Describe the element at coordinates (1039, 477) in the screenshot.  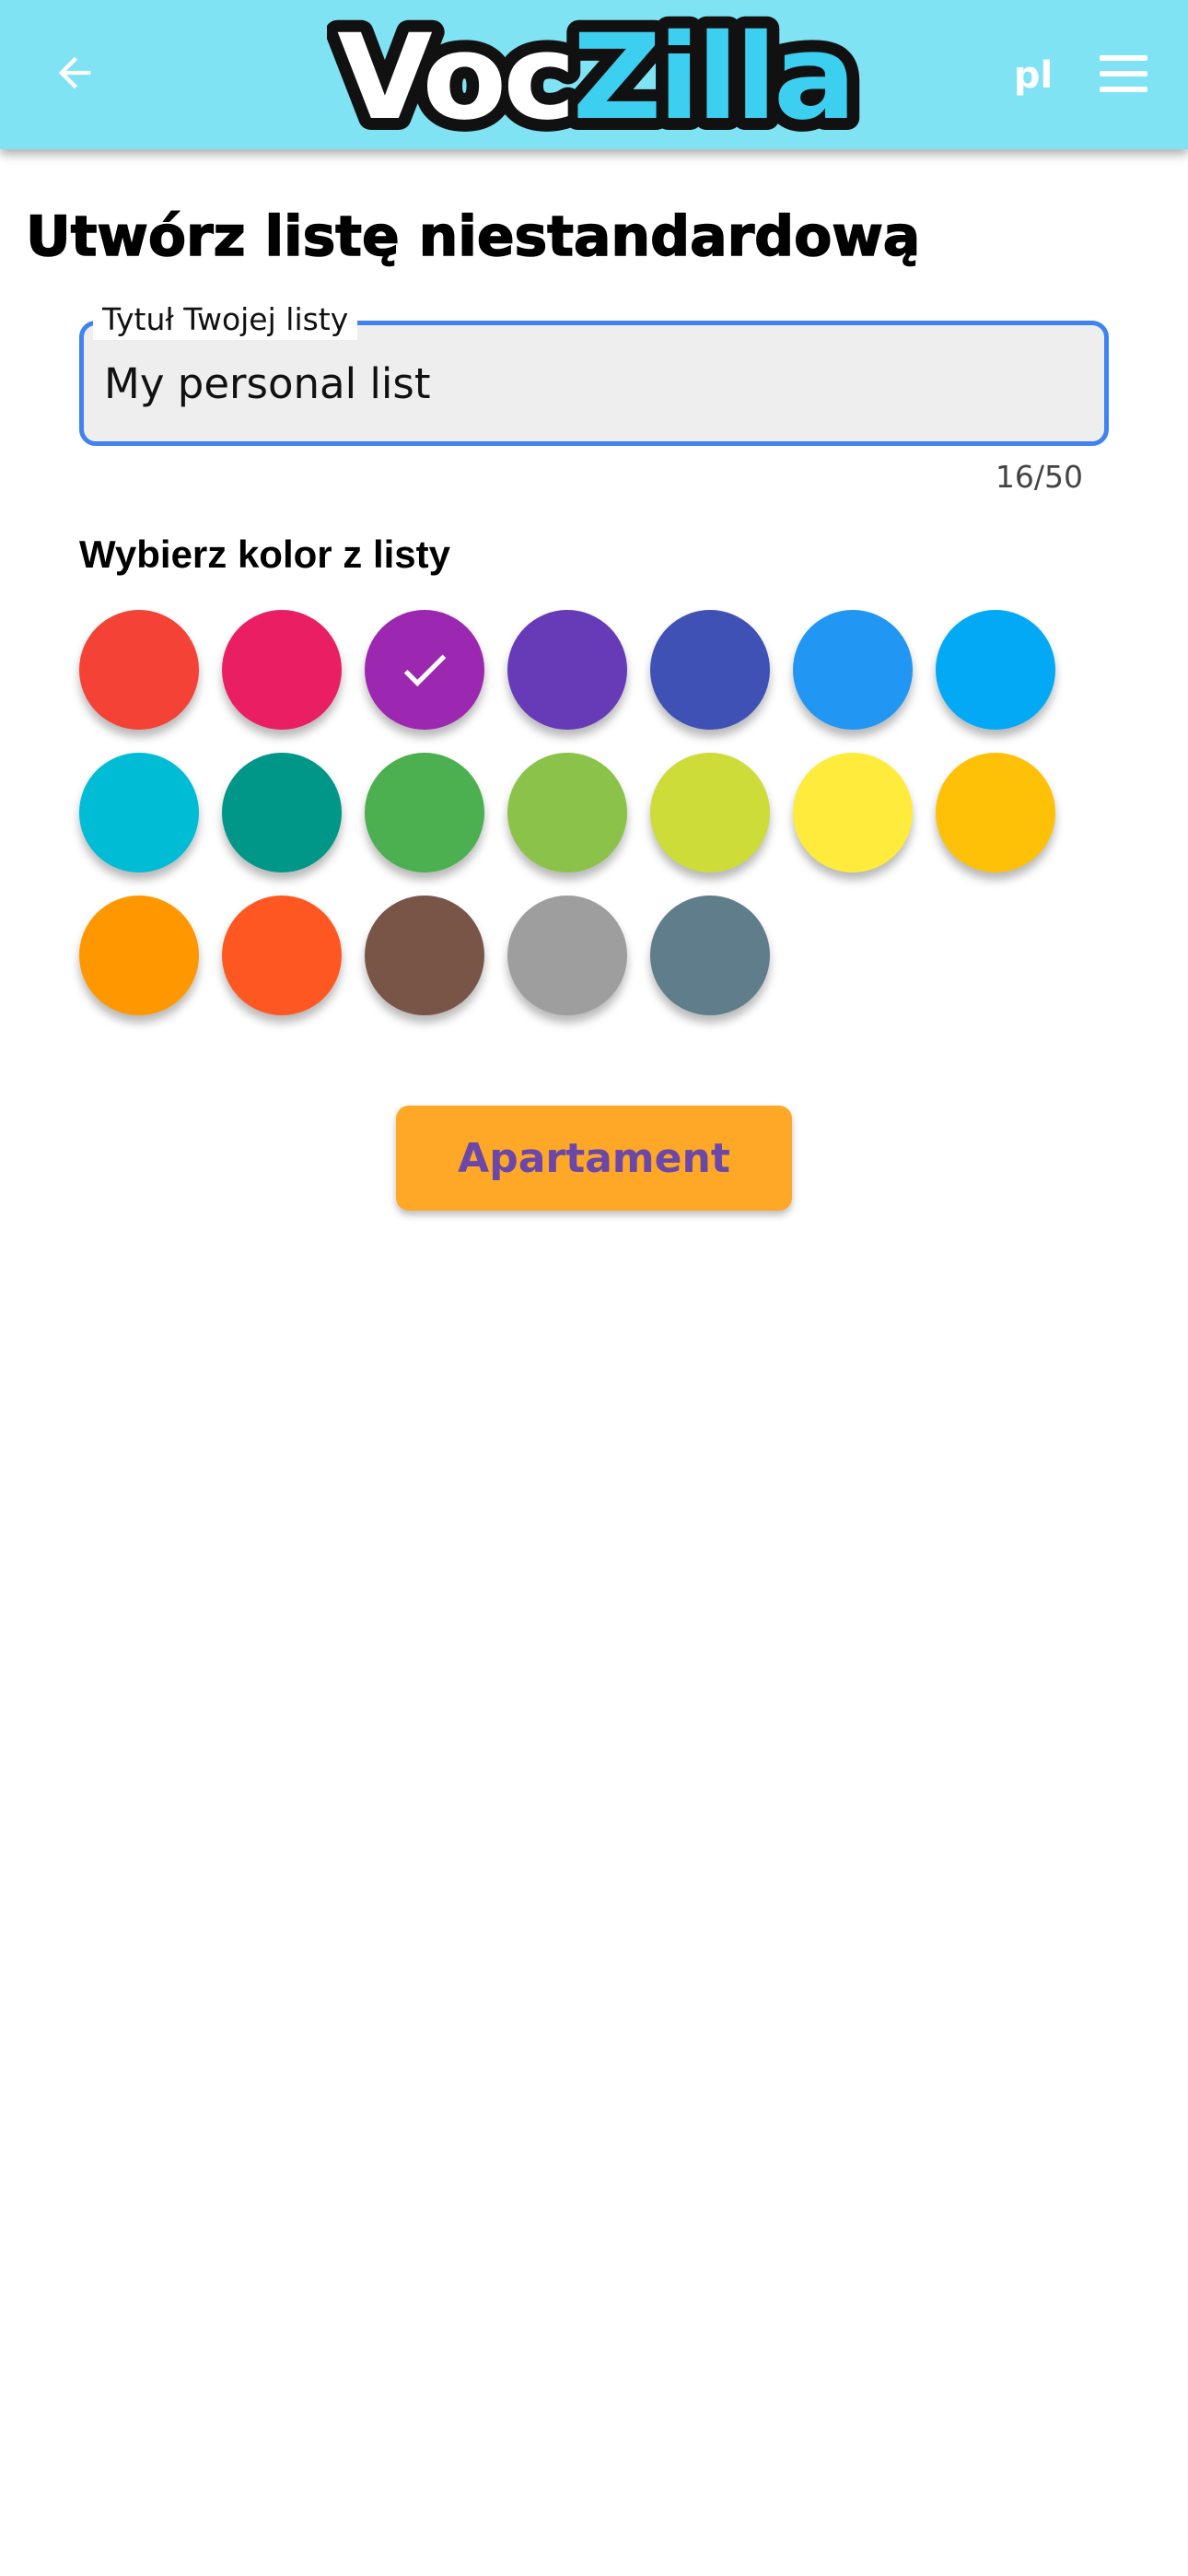
I see `character-counter: 16/50` at that location.